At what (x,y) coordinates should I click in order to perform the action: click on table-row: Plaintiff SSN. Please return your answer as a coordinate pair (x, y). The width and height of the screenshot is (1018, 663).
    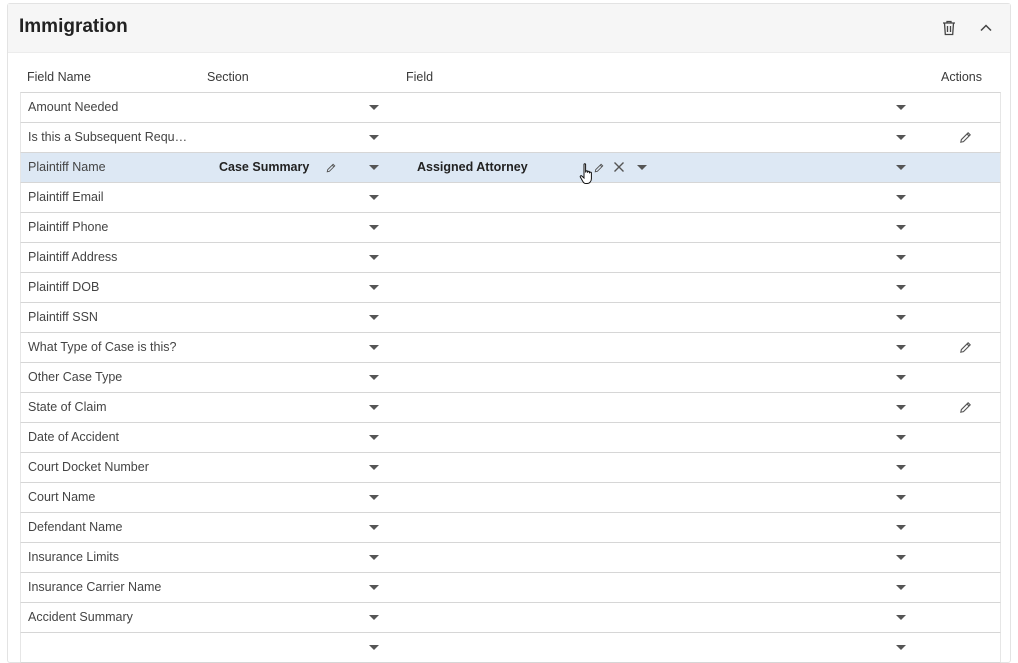
    Looking at the image, I should click on (510, 318).